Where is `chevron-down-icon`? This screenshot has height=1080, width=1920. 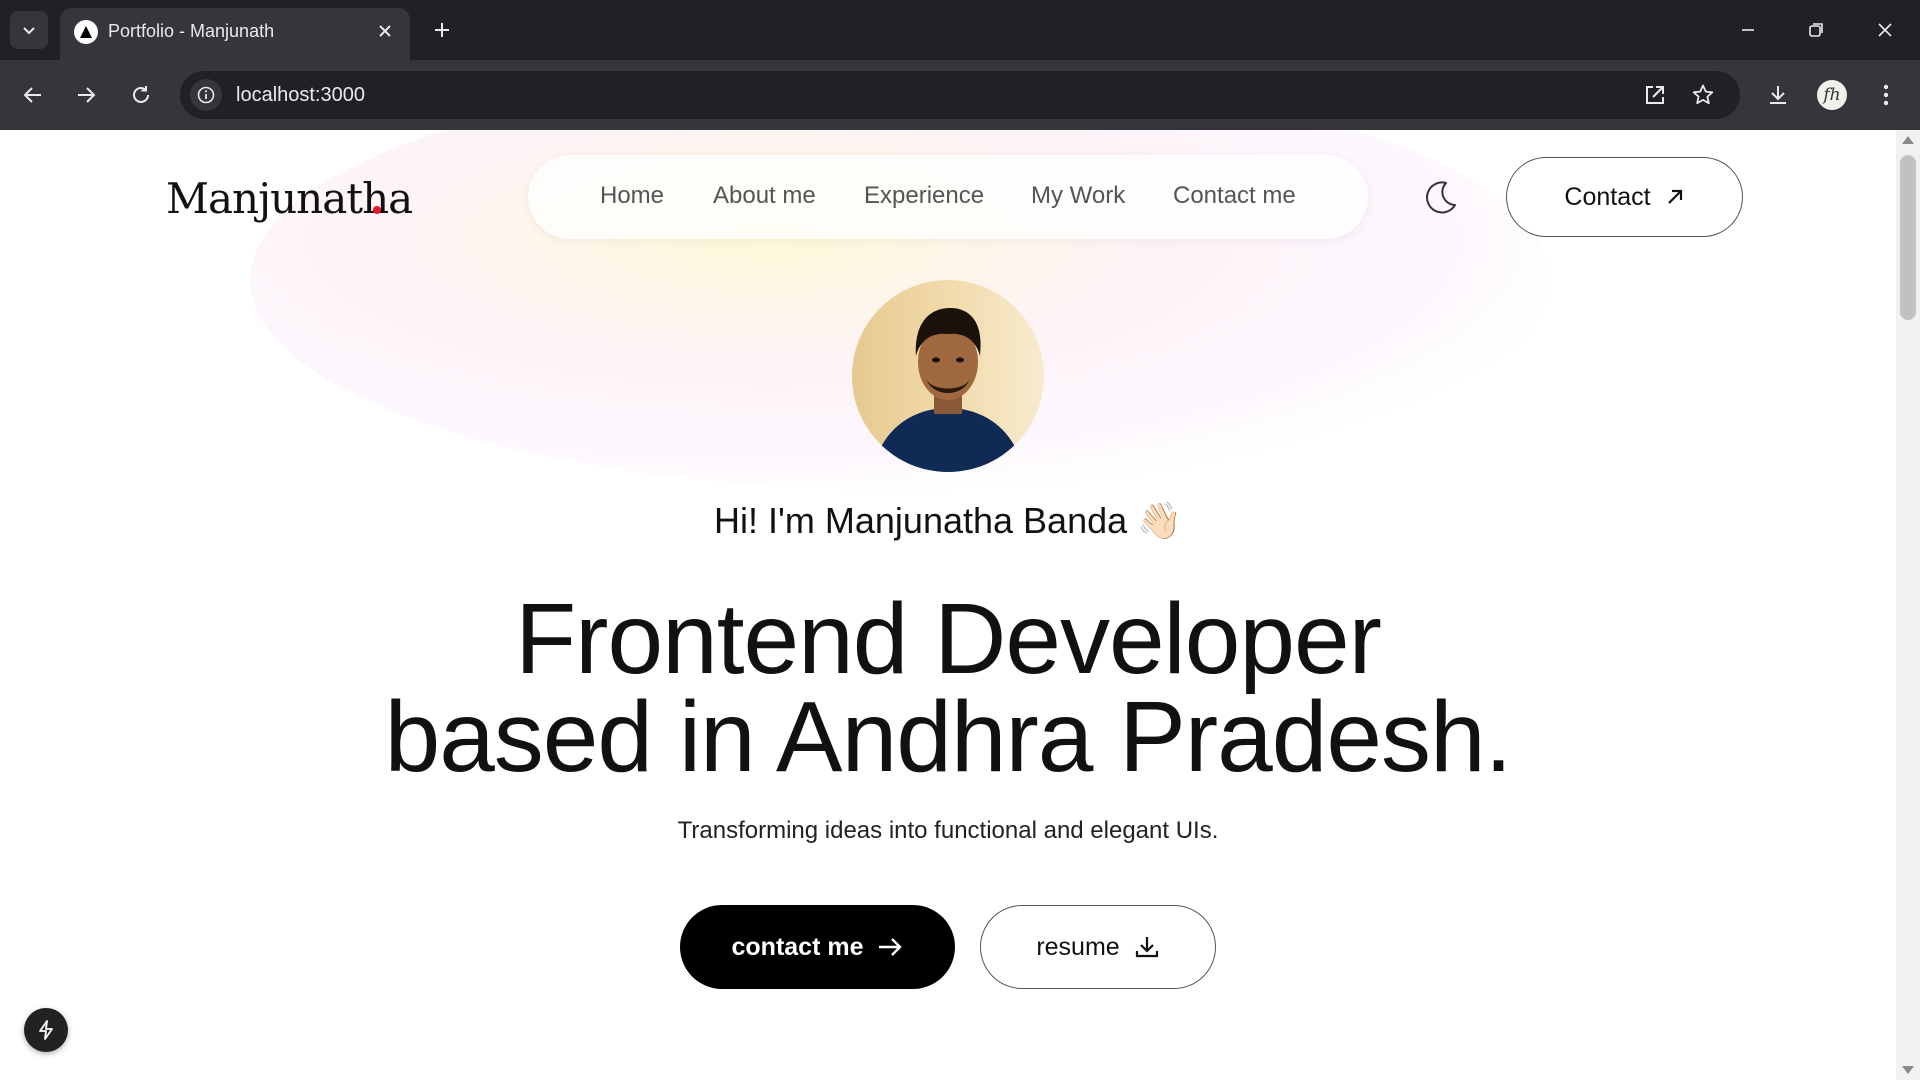
chevron-down-icon is located at coordinates (29, 31).